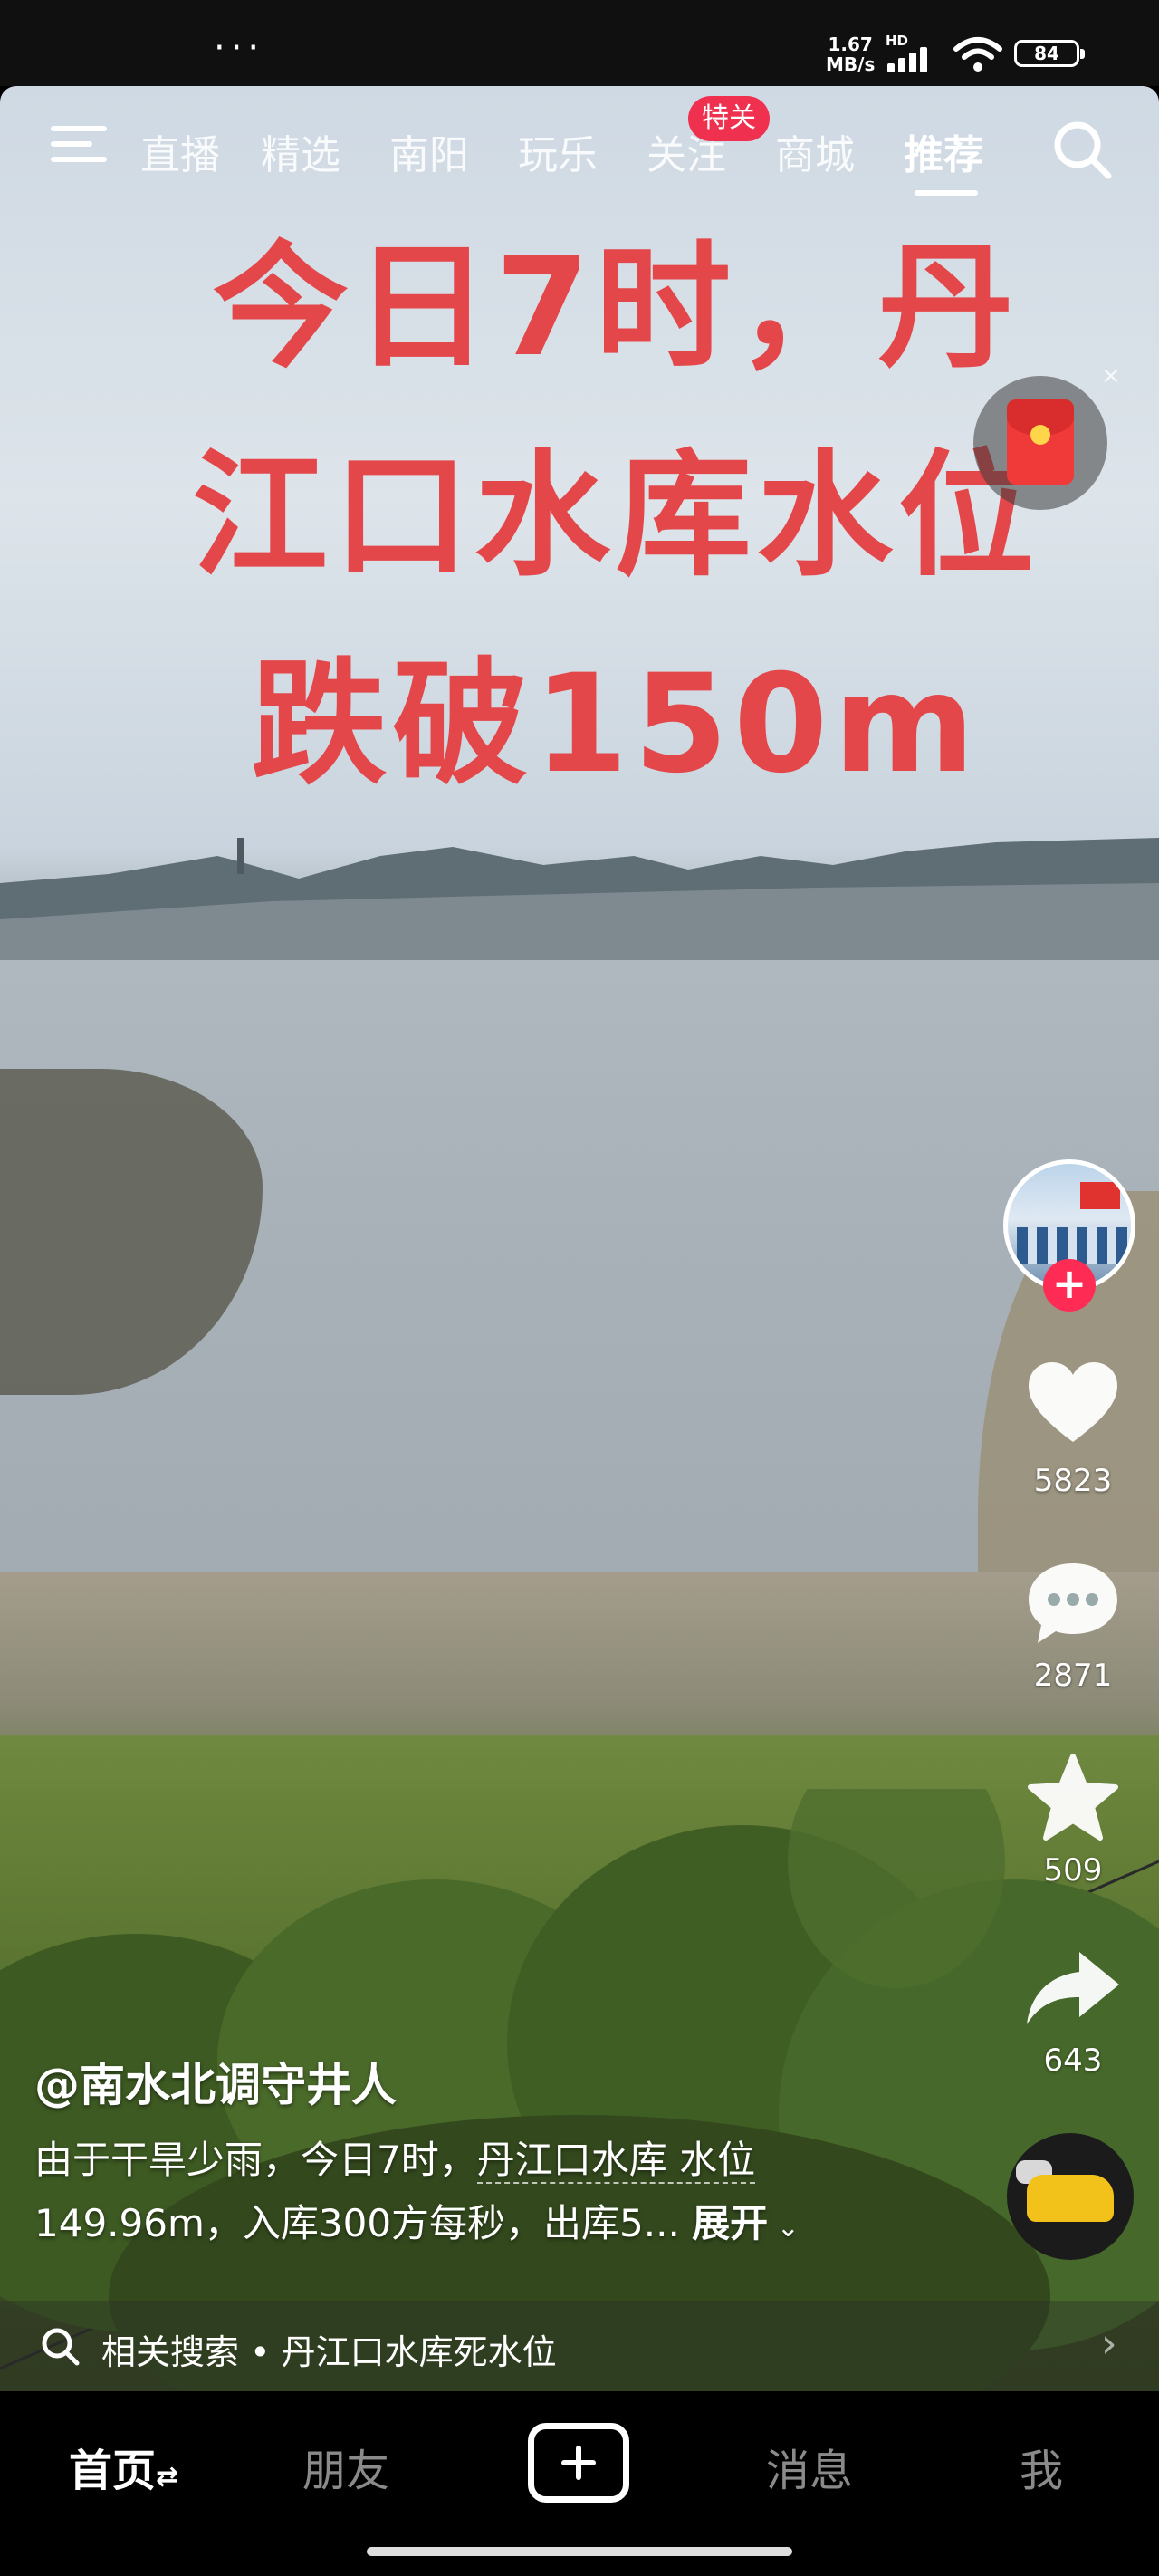  What do you see at coordinates (784, 2228) in the screenshot?
I see `chevron-down-icon: ⌄` at bounding box center [784, 2228].